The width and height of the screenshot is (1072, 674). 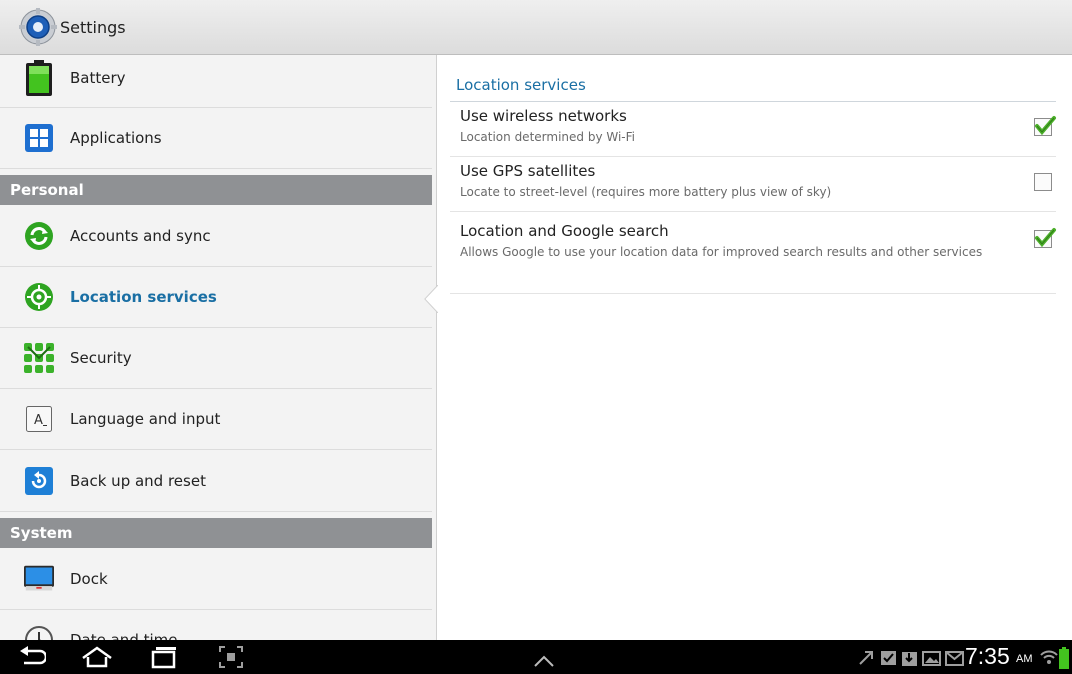 What do you see at coordinates (528, 171) in the screenshot?
I see `pref-title: Use GPS satellites` at bounding box center [528, 171].